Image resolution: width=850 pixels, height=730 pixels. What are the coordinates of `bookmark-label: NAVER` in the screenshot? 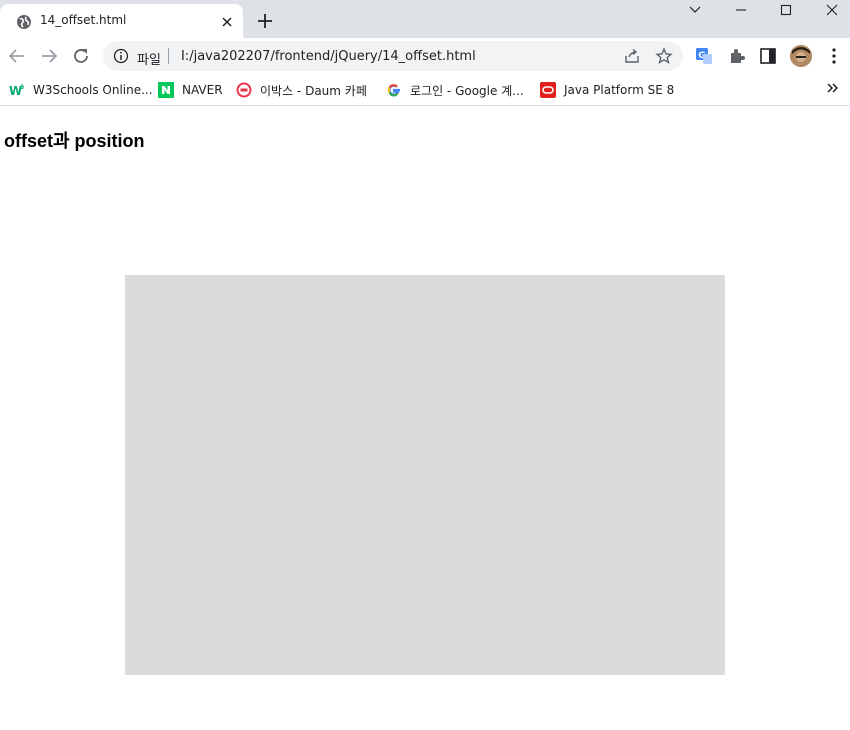 It's located at (202, 90).